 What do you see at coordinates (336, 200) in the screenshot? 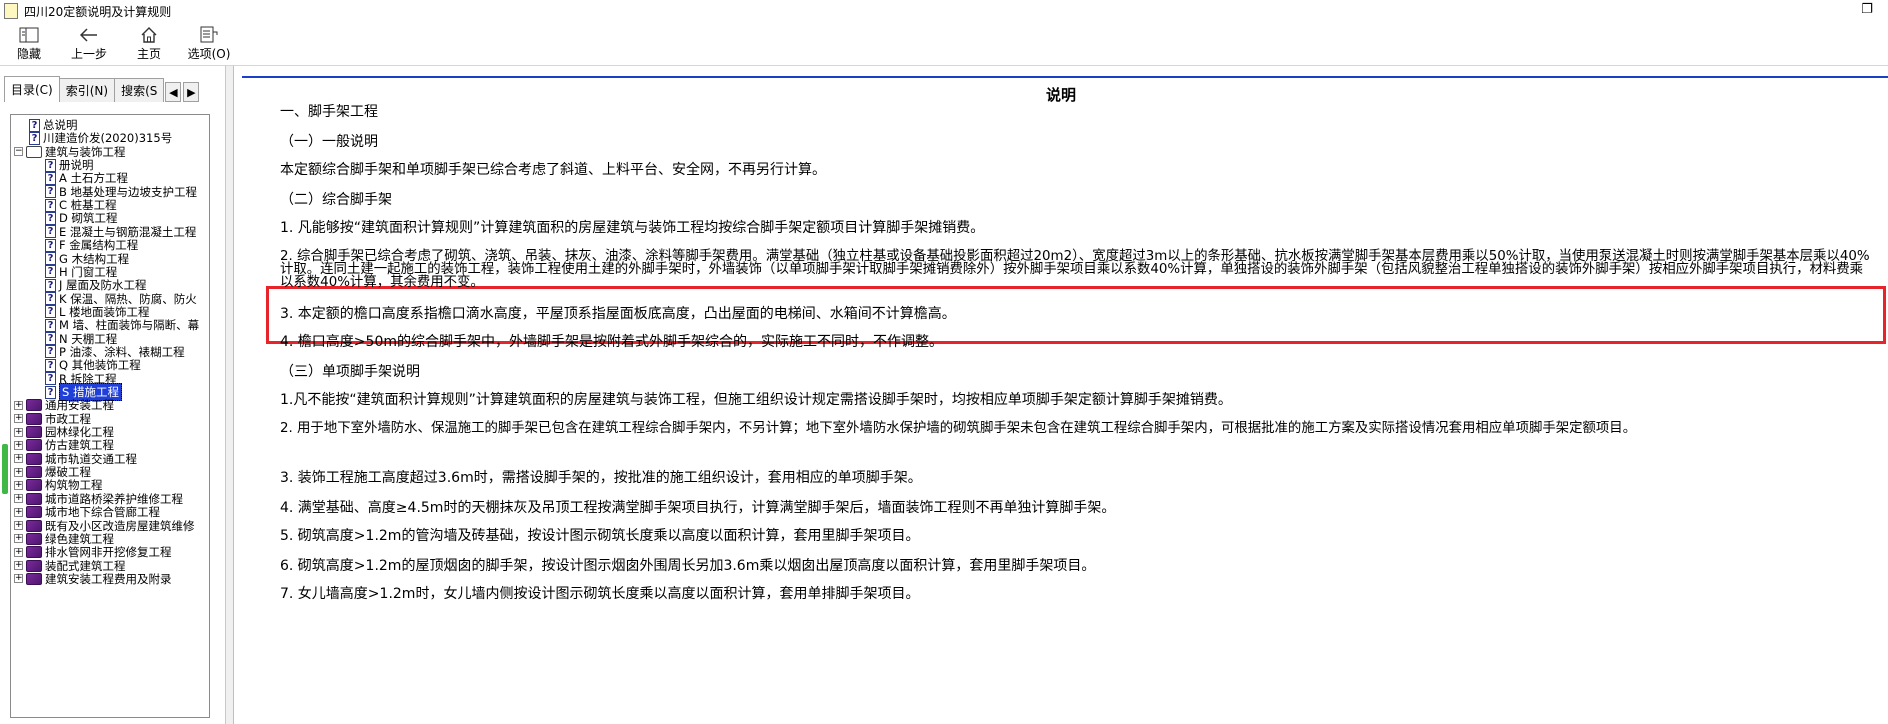
I see `document-paragraph: （二）综合脚手架` at bounding box center [336, 200].